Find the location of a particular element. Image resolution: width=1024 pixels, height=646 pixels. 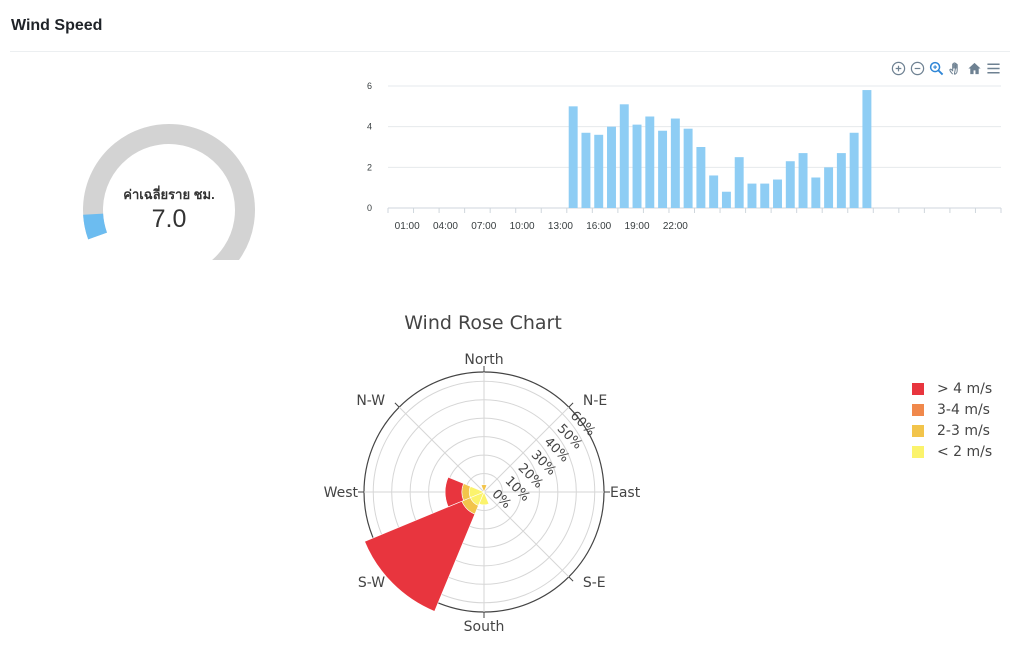

x-tick-label: 19:00 is located at coordinates (637, 226).